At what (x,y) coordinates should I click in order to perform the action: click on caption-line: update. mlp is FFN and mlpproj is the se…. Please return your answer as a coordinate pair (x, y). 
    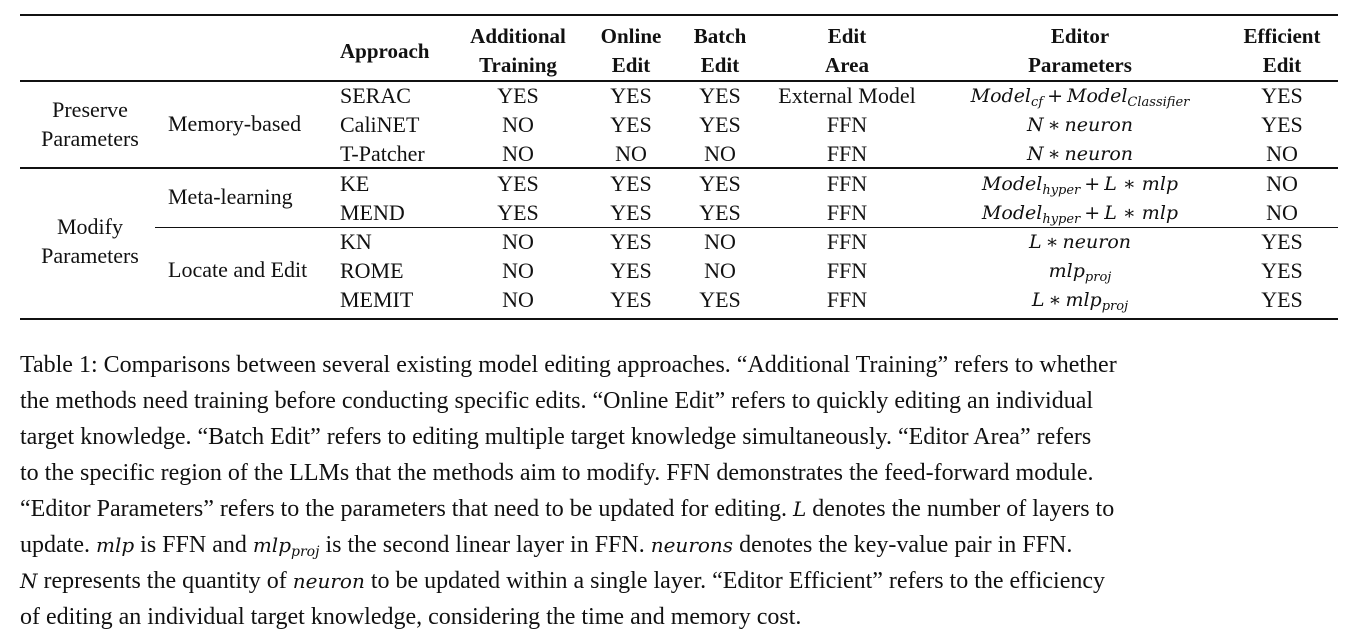
    Looking at the image, I should click on (685, 545).